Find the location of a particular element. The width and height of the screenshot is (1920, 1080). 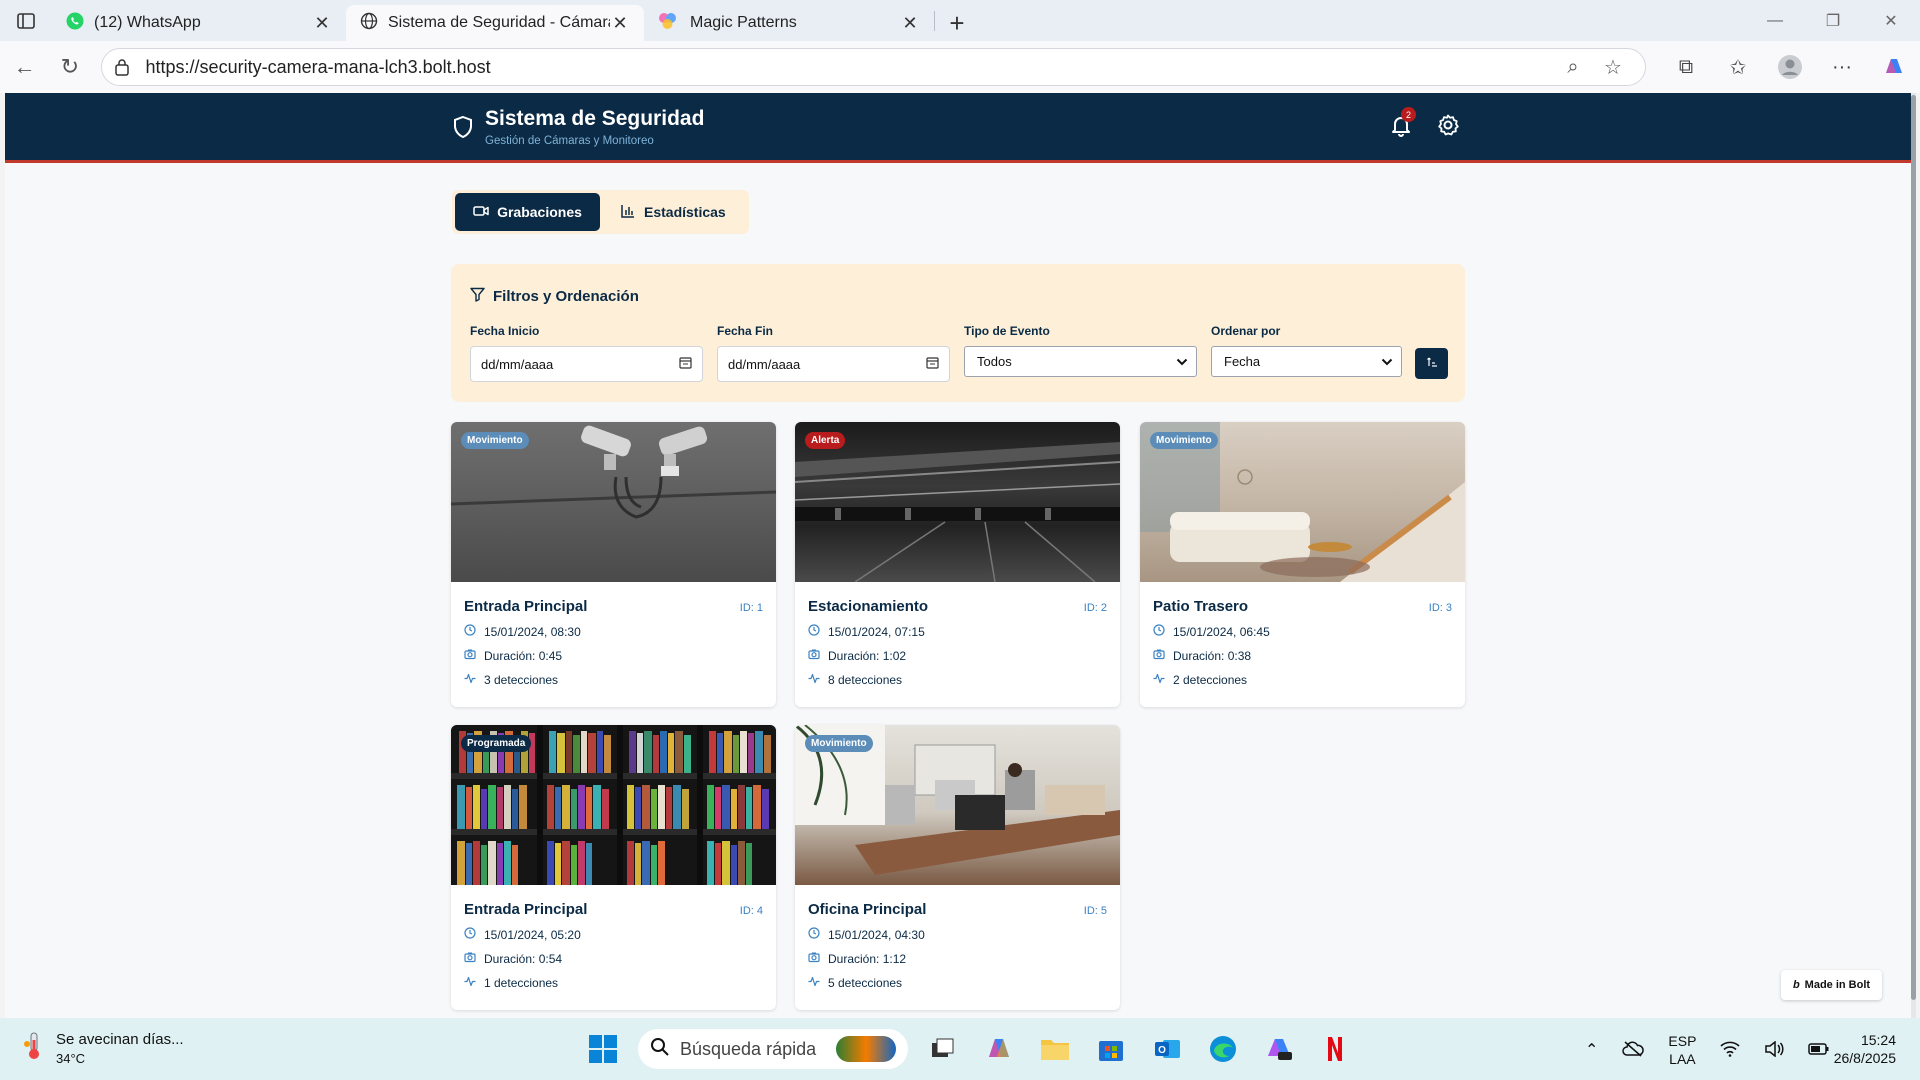

event-type-select: Todos is located at coordinates (1080, 361).